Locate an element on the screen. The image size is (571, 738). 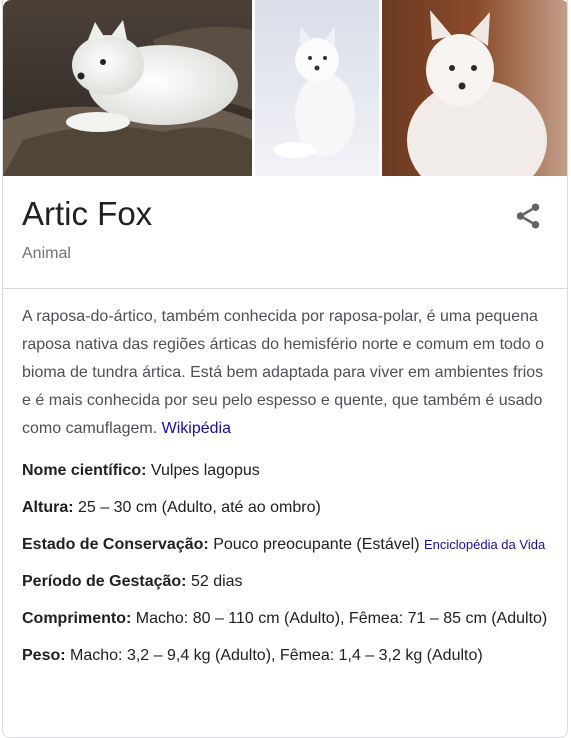
fact-value: Pouco preocupante (Estável) is located at coordinates (316, 544).